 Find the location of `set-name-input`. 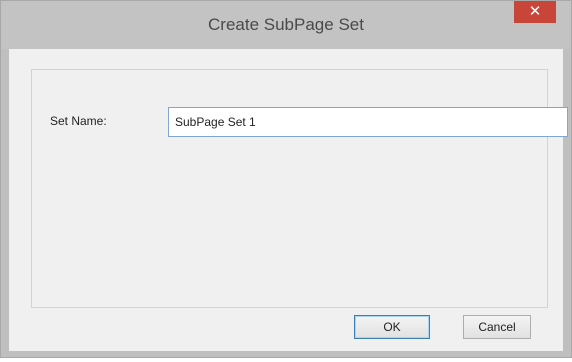

set-name-input is located at coordinates (368, 122).